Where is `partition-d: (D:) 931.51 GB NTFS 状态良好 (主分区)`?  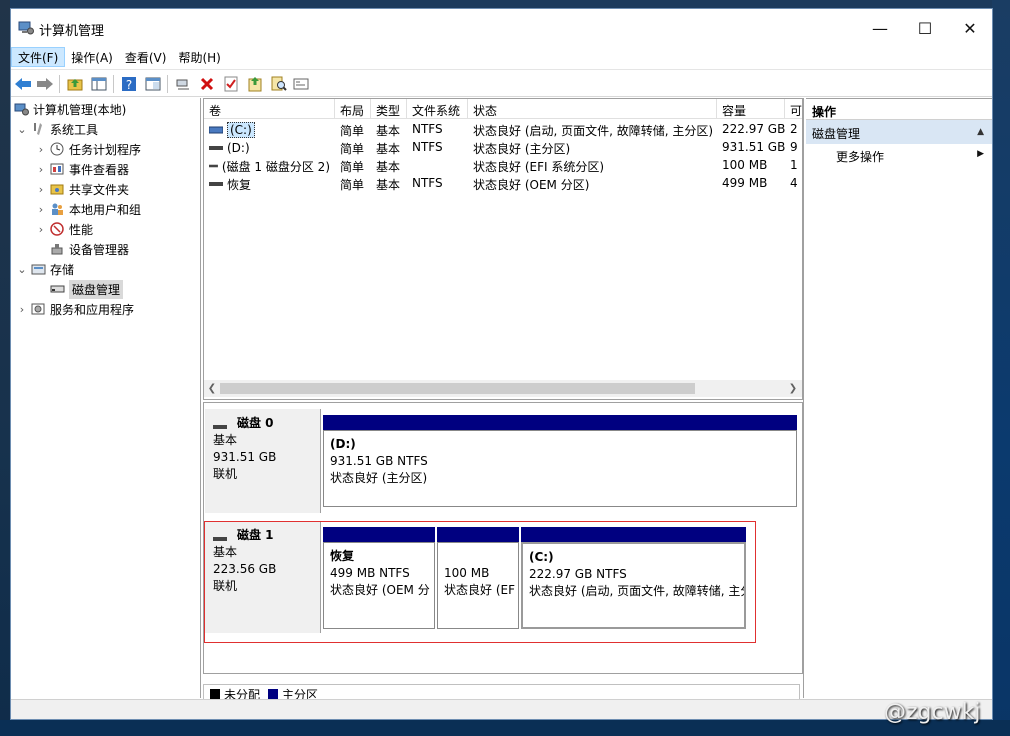
partition-d: (D:) 931.51 GB NTFS 状态良好 (主分区) is located at coordinates (560, 461).